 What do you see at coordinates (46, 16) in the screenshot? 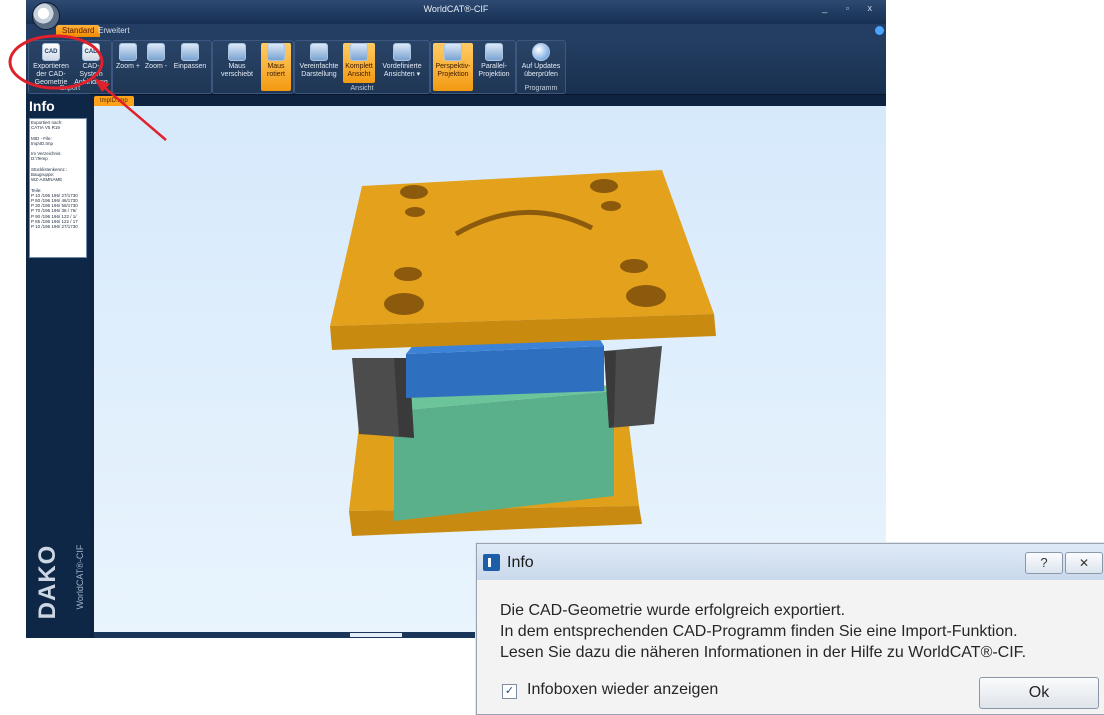
I see `app-logo-icon` at bounding box center [46, 16].